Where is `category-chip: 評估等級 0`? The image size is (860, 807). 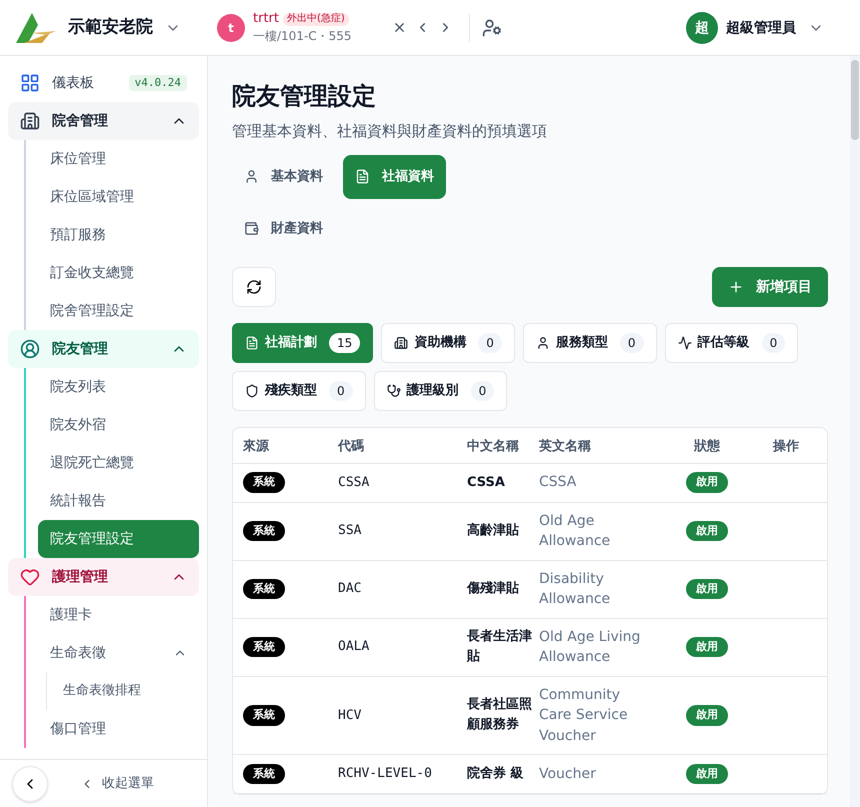
category-chip: 評估等級 0 is located at coordinates (731, 342).